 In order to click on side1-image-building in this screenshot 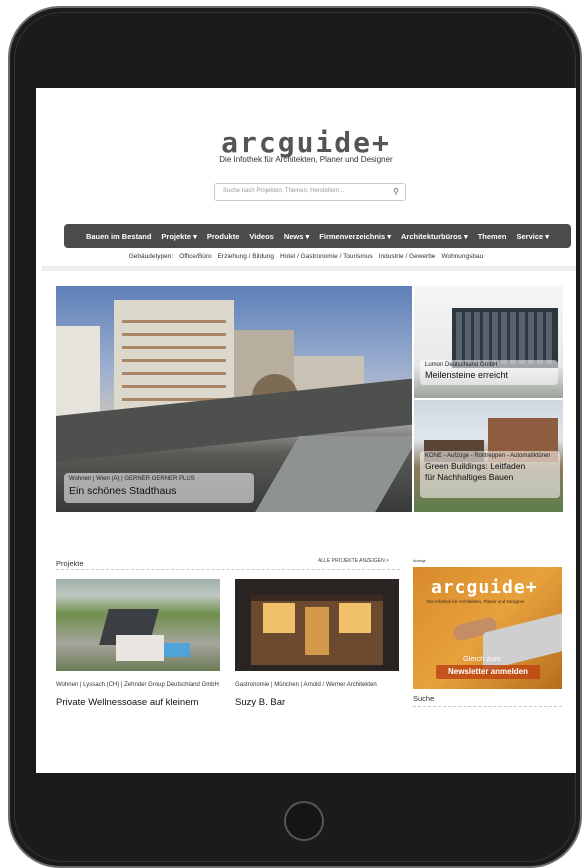, I will do `click(505, 338)`.